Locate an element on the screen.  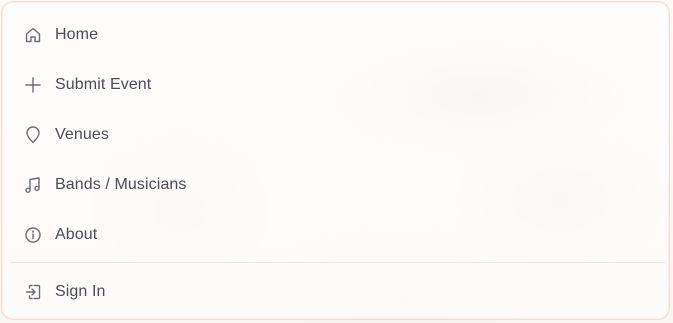
menu-item-label: Venues is located at coordinates (82, 134).